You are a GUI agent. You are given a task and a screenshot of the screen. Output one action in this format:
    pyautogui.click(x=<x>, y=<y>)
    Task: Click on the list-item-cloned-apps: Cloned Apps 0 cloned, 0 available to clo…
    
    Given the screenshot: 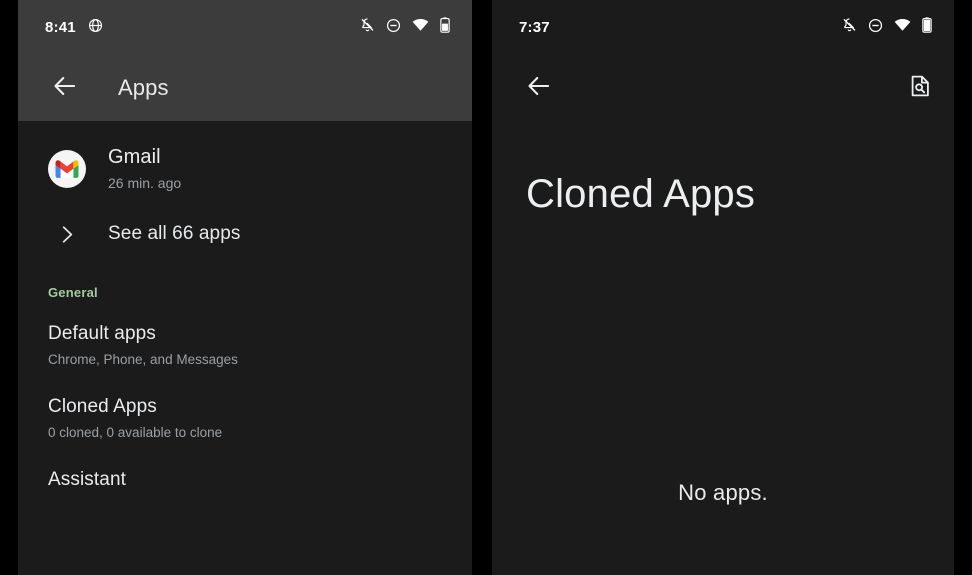 What is the action you would take?
    pyautogui.click(x=245, y=417)
    